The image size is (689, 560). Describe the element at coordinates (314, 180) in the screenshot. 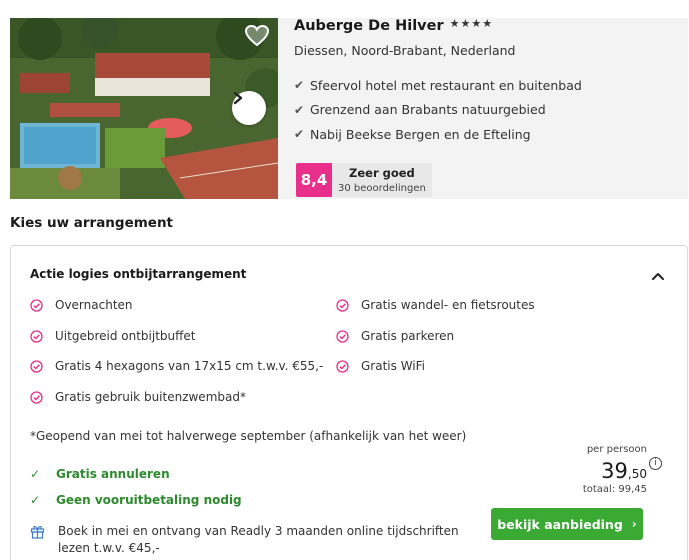

I see `rating-score: 8,4` at that location.